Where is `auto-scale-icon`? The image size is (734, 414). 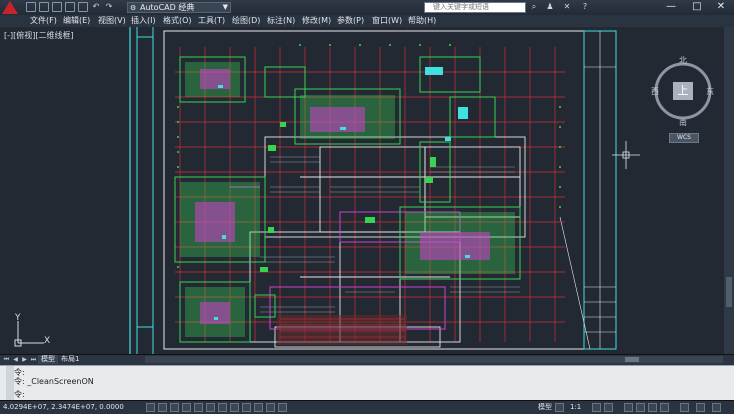
auto-scale-icon is located at coordinates (608, 407).